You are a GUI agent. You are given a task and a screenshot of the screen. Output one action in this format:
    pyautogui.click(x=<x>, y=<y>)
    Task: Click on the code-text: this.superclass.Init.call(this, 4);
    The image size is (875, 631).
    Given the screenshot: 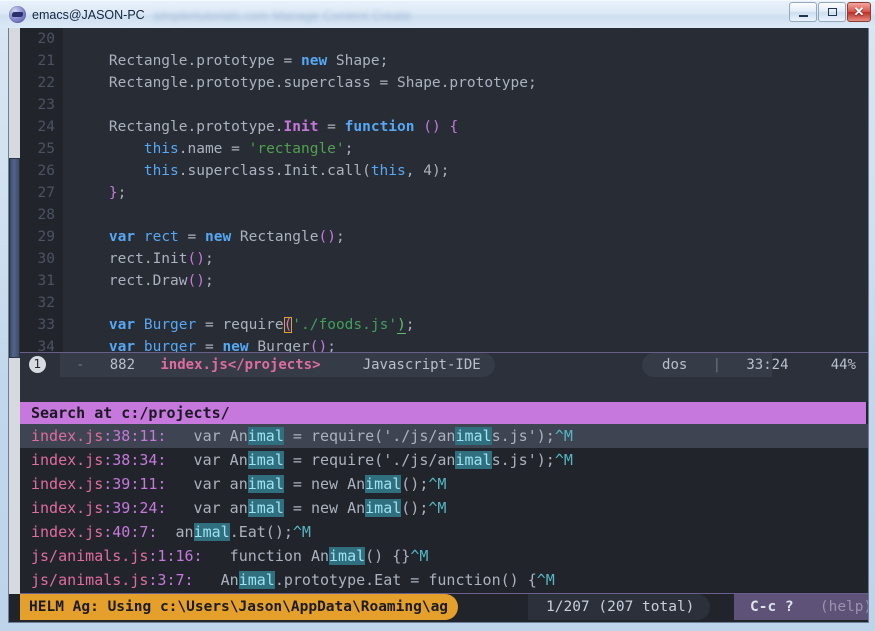 What is the action you would take?
    pyautogui.click(x=256, y=171)
    